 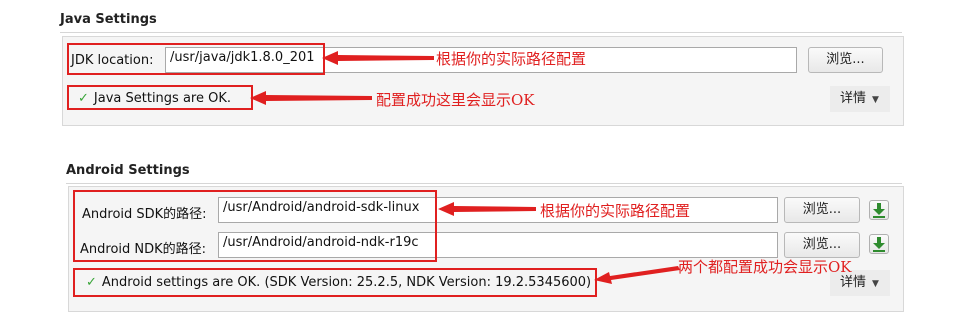 I want to click on jdk-highlight-box, so click(x=196, y=59).